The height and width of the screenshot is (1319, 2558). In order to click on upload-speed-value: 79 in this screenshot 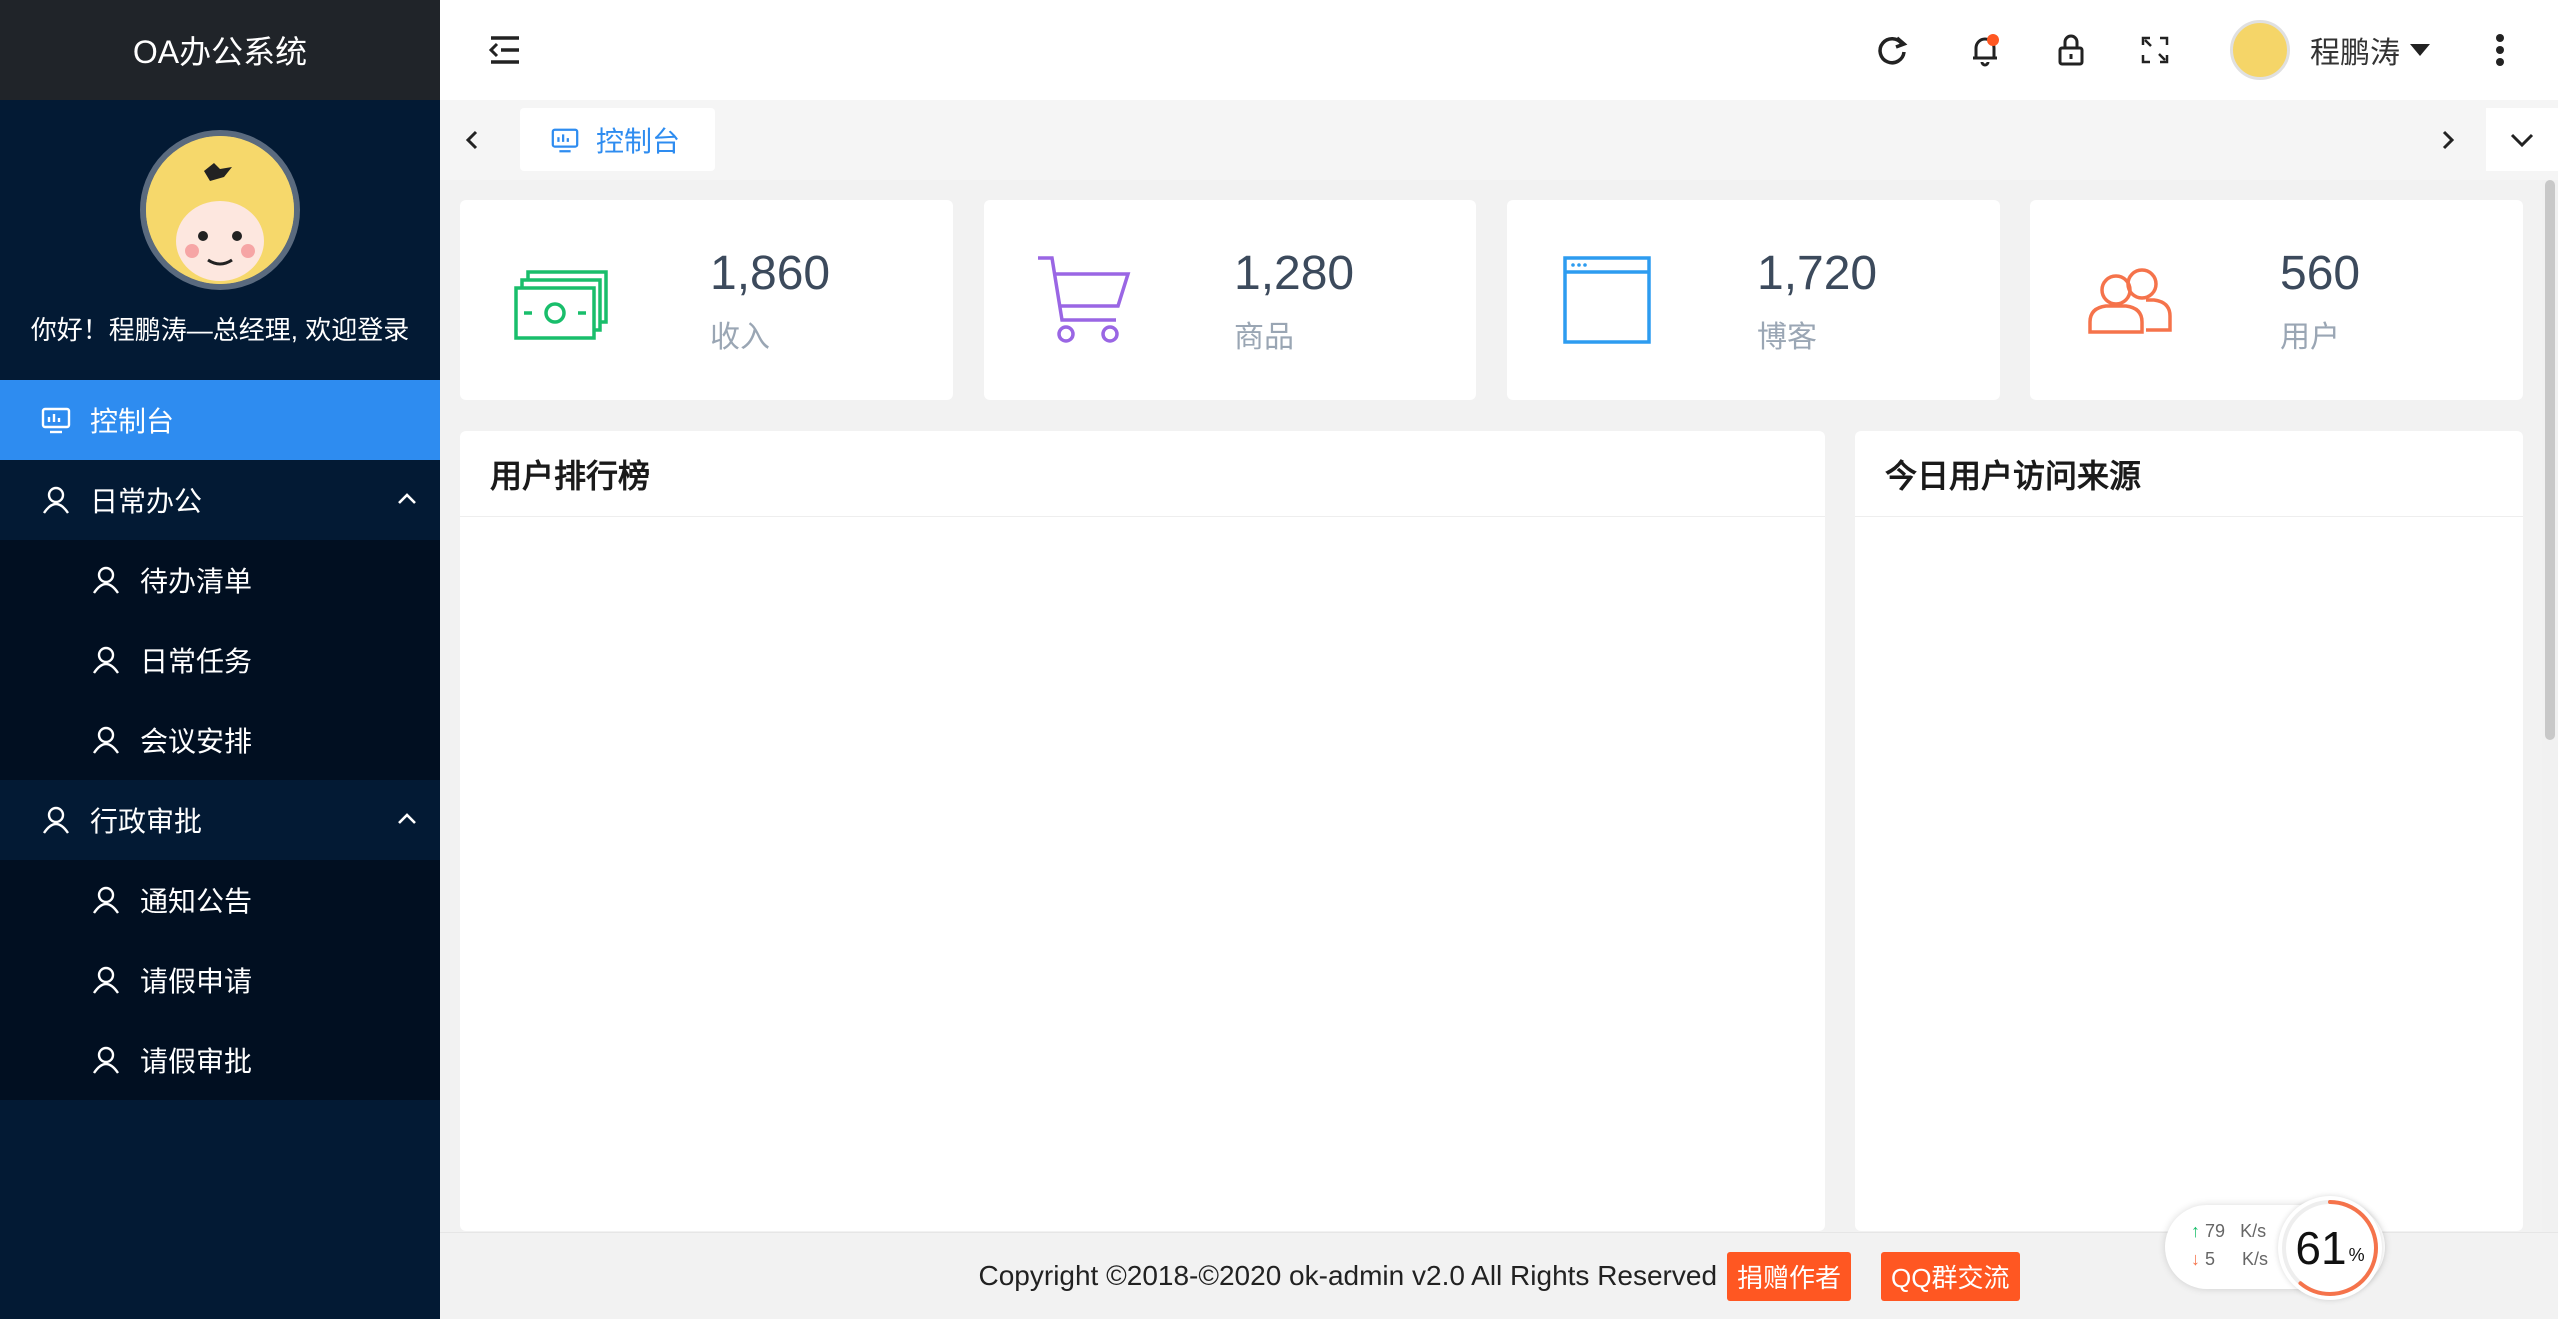, I will do `click(2215, 1231)`.